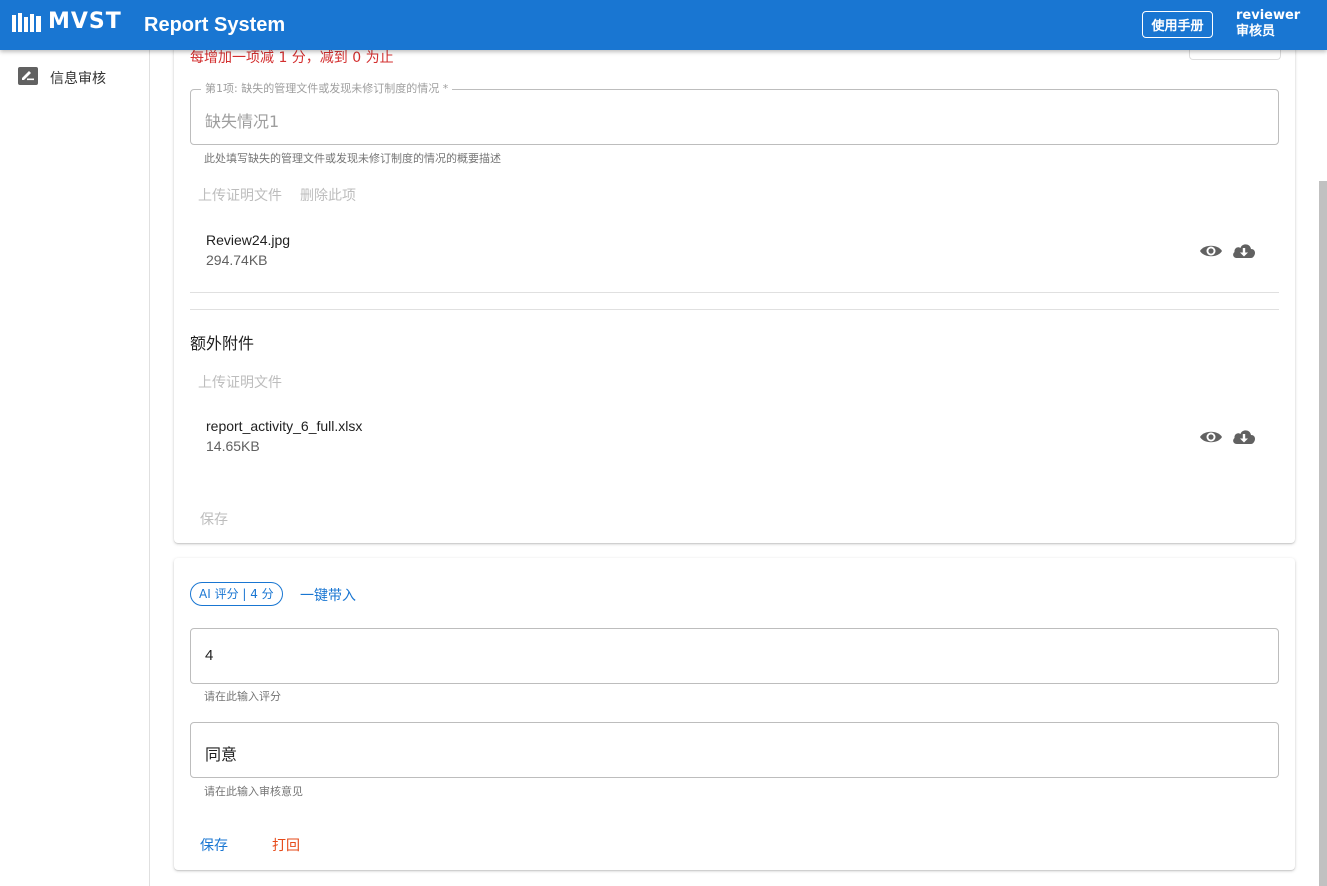 Image resolution: width=1327 pixels, height=886 pixels. What do you see at coordinates (240, 195) in the screenshot?
I see `item1-upload-button: 上传证明文件` at bounding box center [240, 195].